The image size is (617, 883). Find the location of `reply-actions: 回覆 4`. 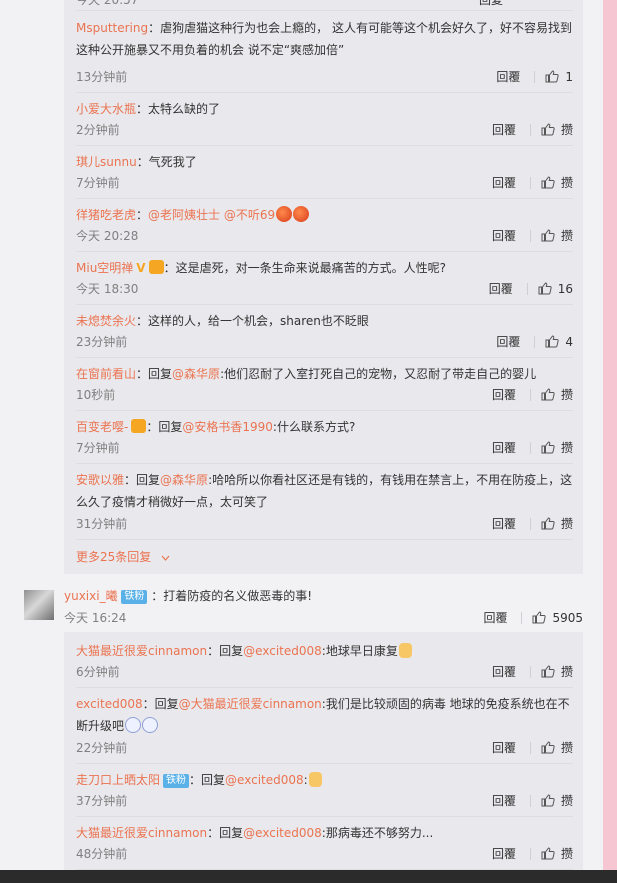

reply-actions: 回覆 4 is located at coordinates (534, 341).